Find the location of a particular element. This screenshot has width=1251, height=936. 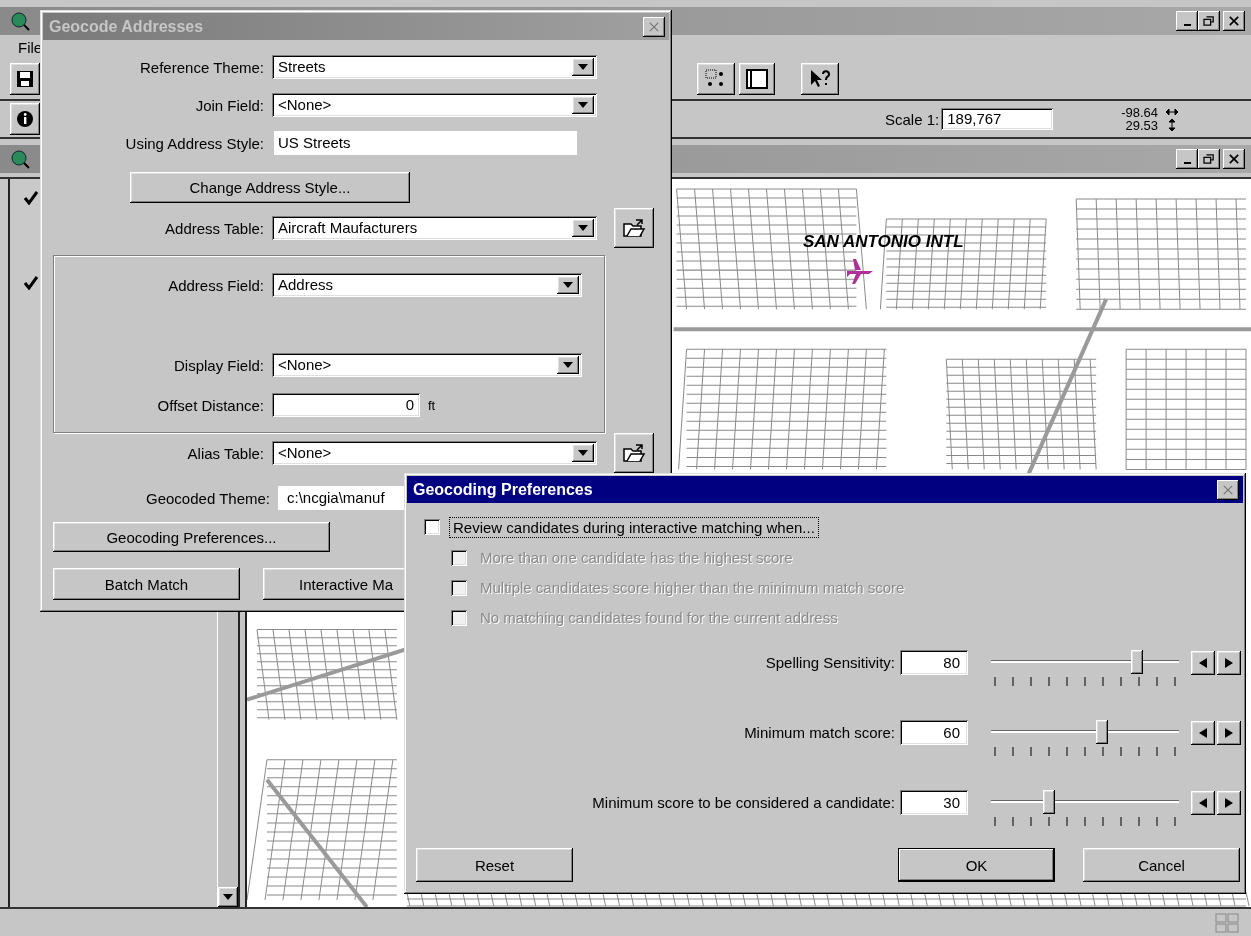

address-table-dropdown: Aircraft Maufacturers is located at coordinates (434, 228).